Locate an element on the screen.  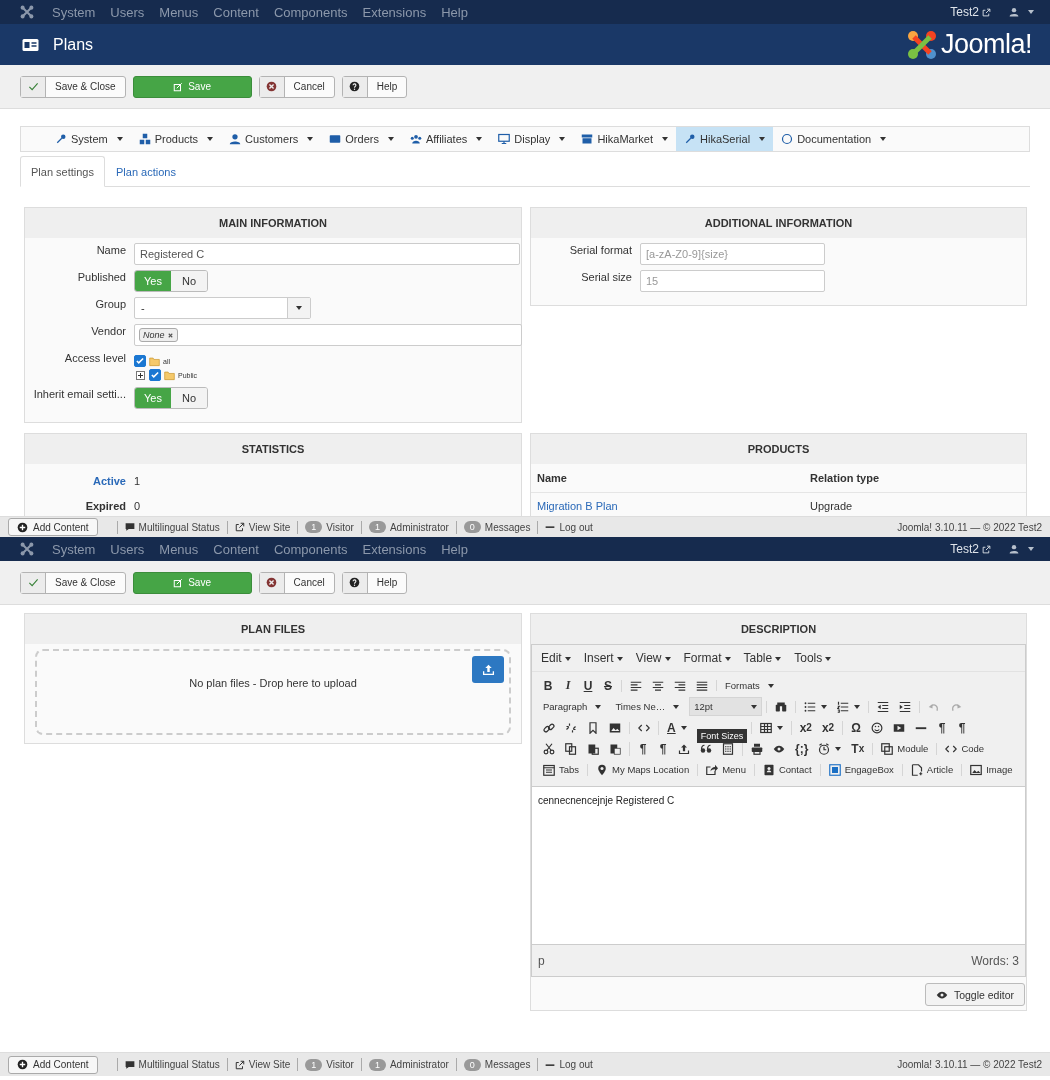
upload-button is located at coordinates (488, 669).